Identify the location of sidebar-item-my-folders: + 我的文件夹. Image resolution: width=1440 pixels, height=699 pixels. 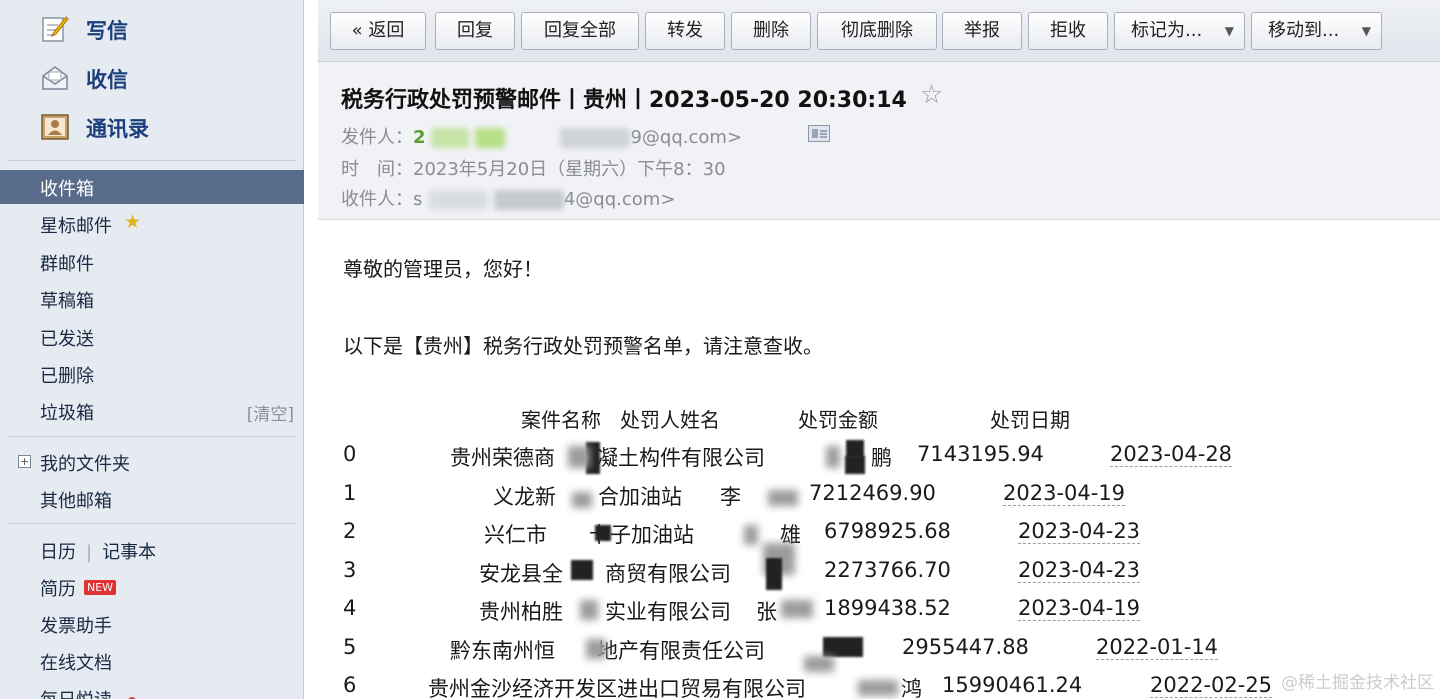
(152, 462).